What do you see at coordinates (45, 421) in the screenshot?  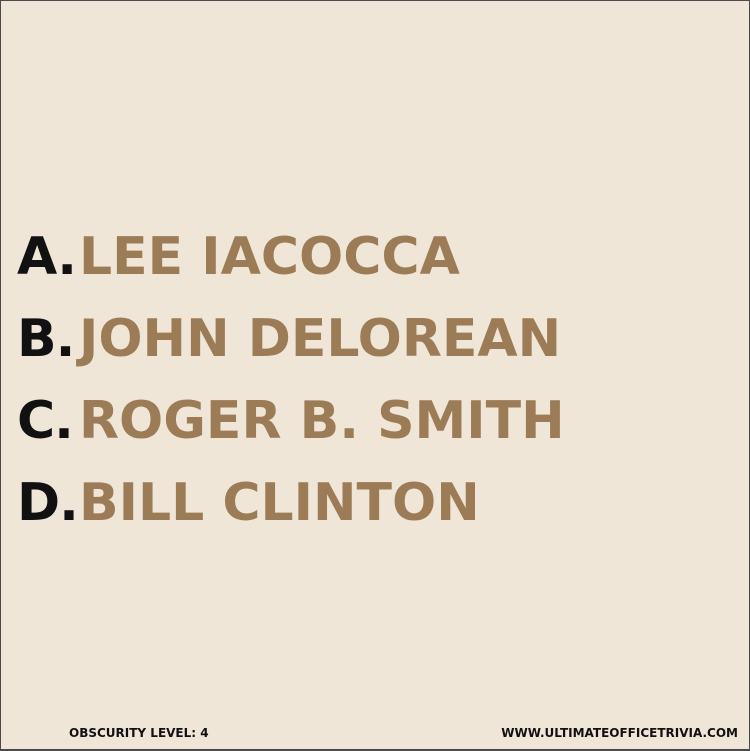 I see `answer-letter: C.` at bounding box center [45, 421].